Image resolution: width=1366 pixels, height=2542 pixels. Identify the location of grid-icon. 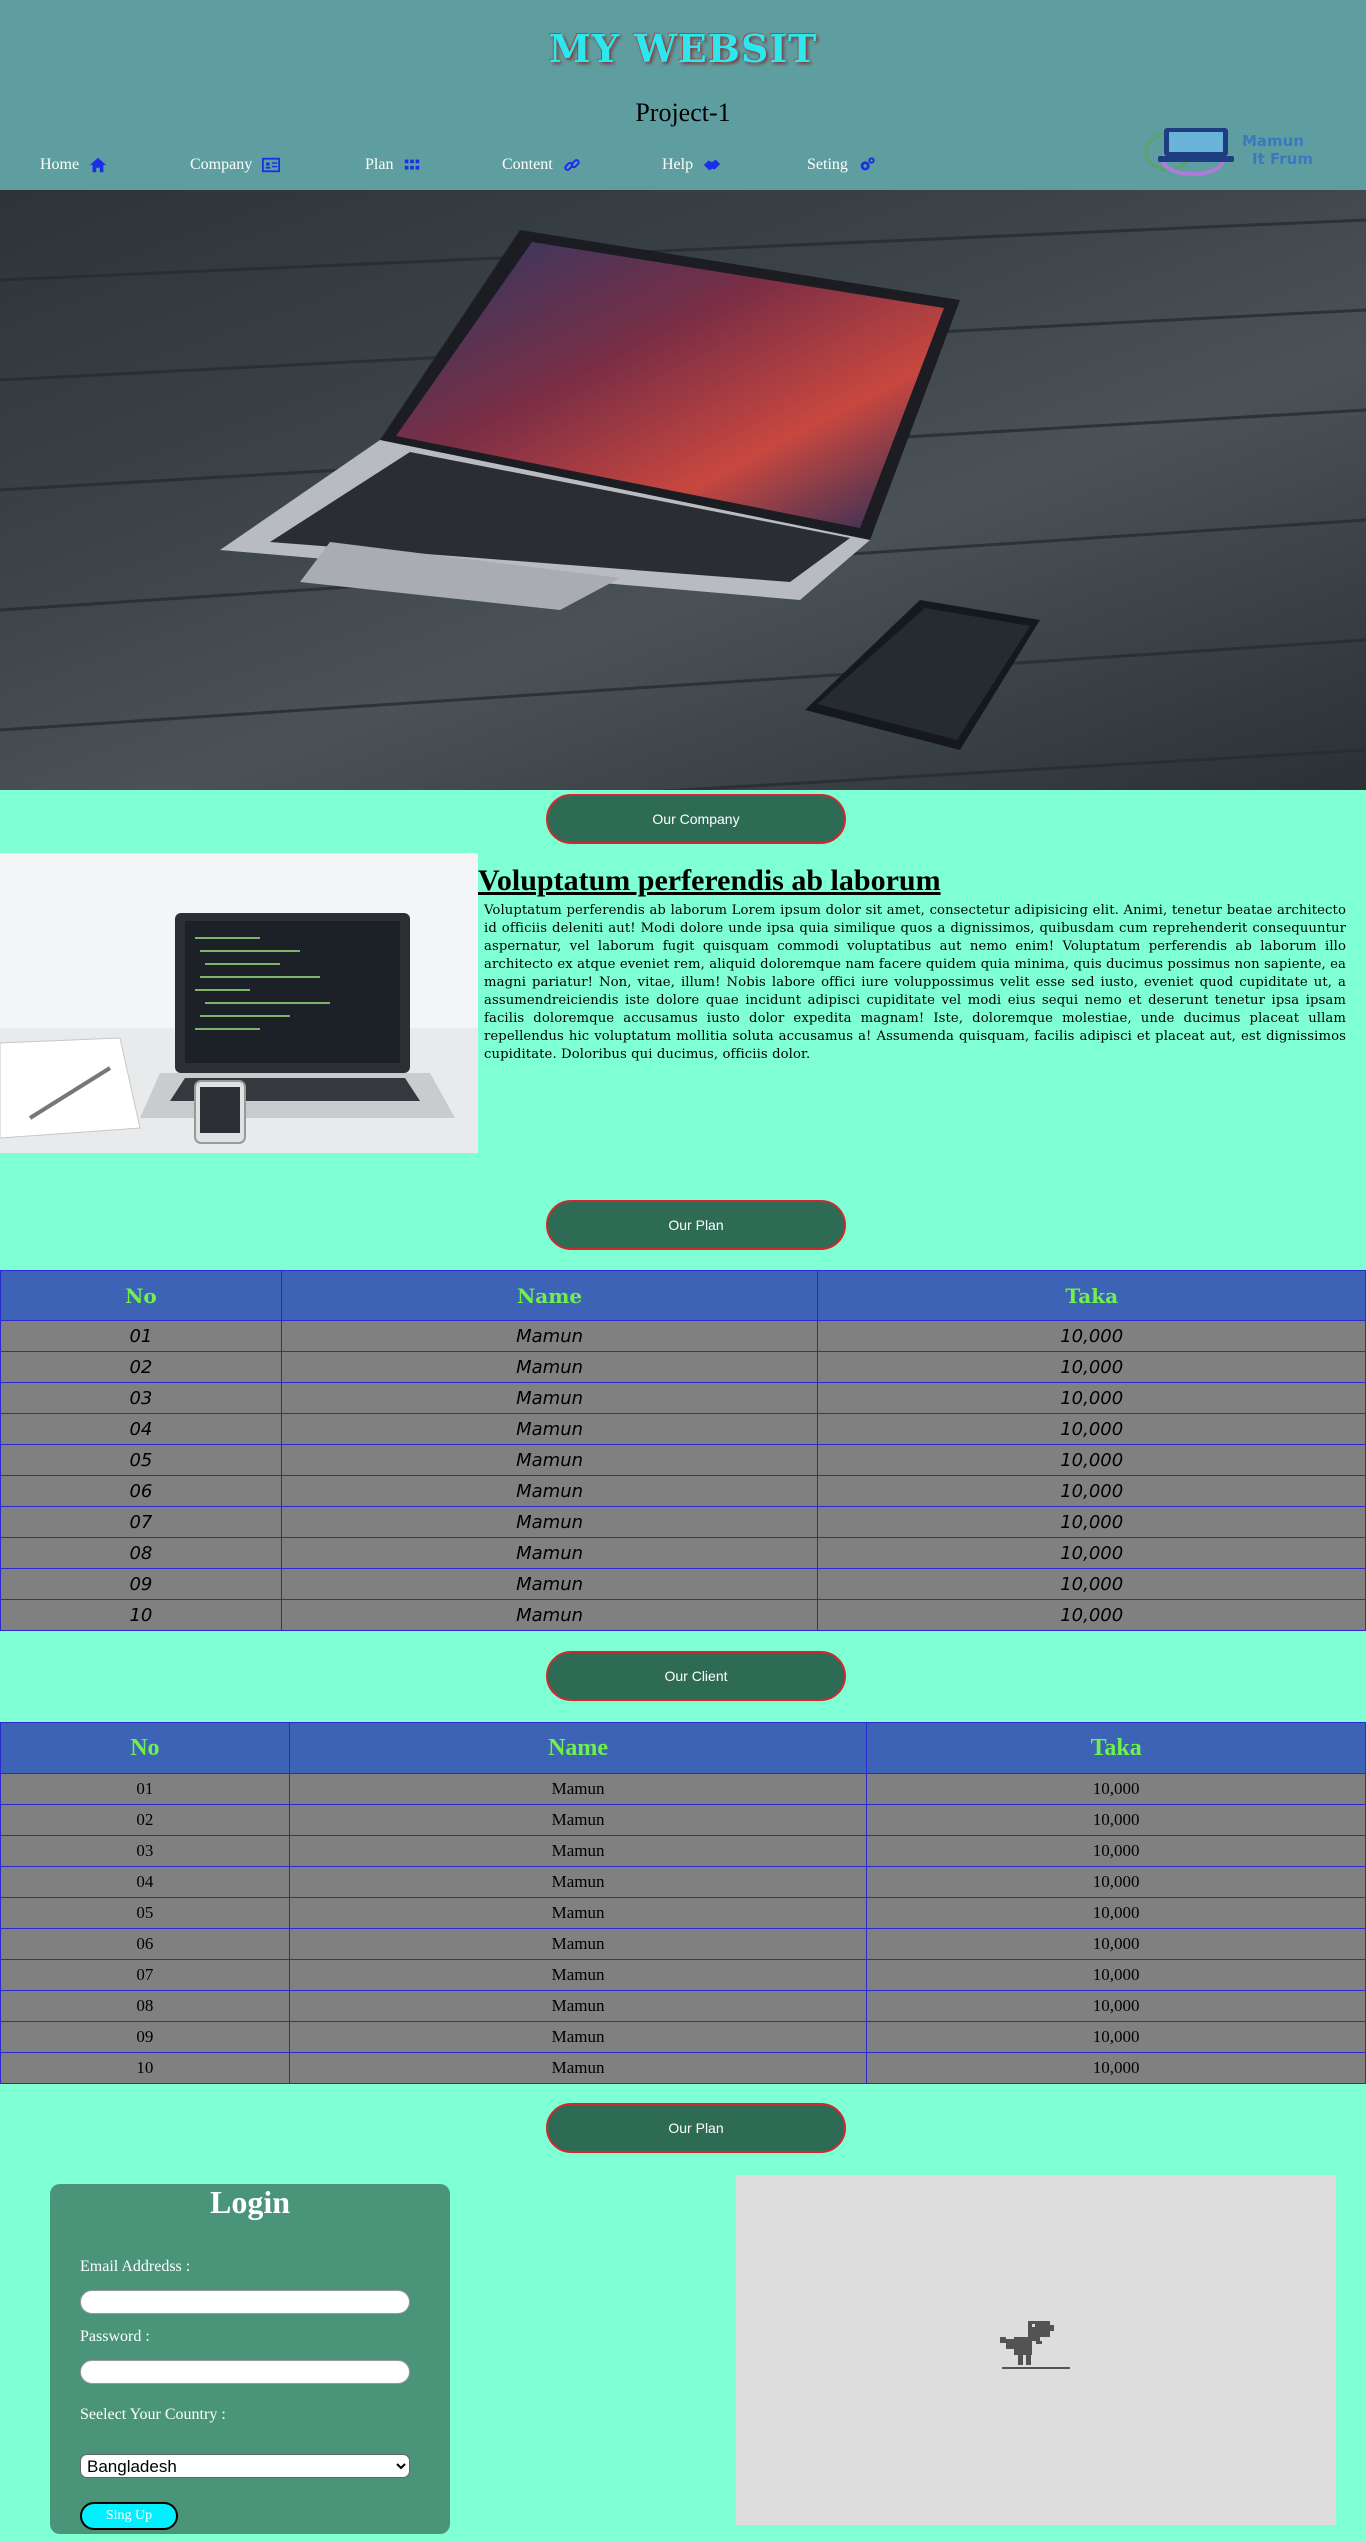
(412, 164).